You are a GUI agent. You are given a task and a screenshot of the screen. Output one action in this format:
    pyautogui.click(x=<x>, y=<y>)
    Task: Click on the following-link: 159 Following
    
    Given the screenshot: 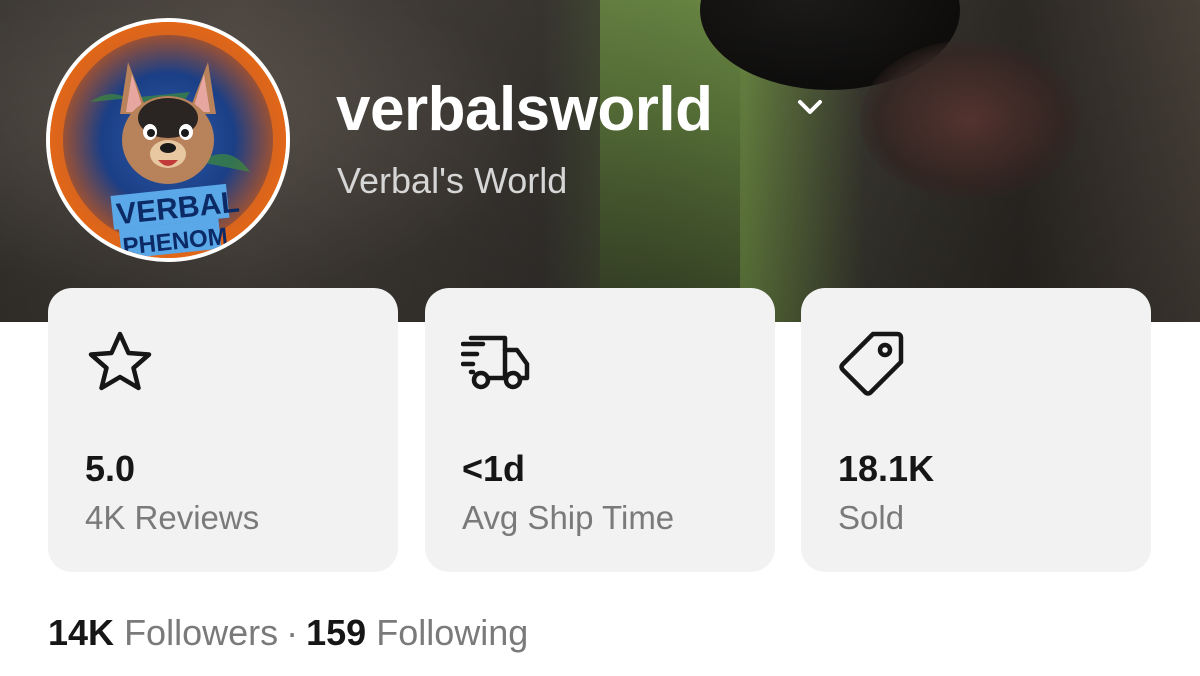 What is the action you would take?
    pyautogui.click(x=417, y=632)
    